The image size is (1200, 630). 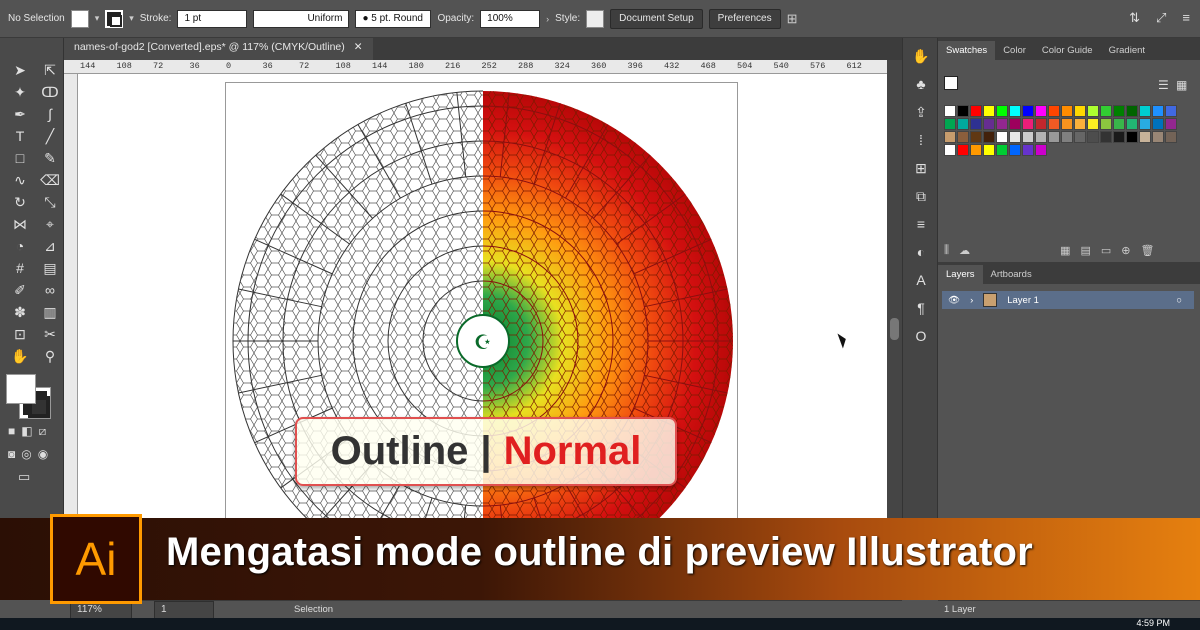 What do you see at coordinates (20, 202) in the screenshot?
I see `rotate-tool-icon: ↻` at bounding box center [20, 202].